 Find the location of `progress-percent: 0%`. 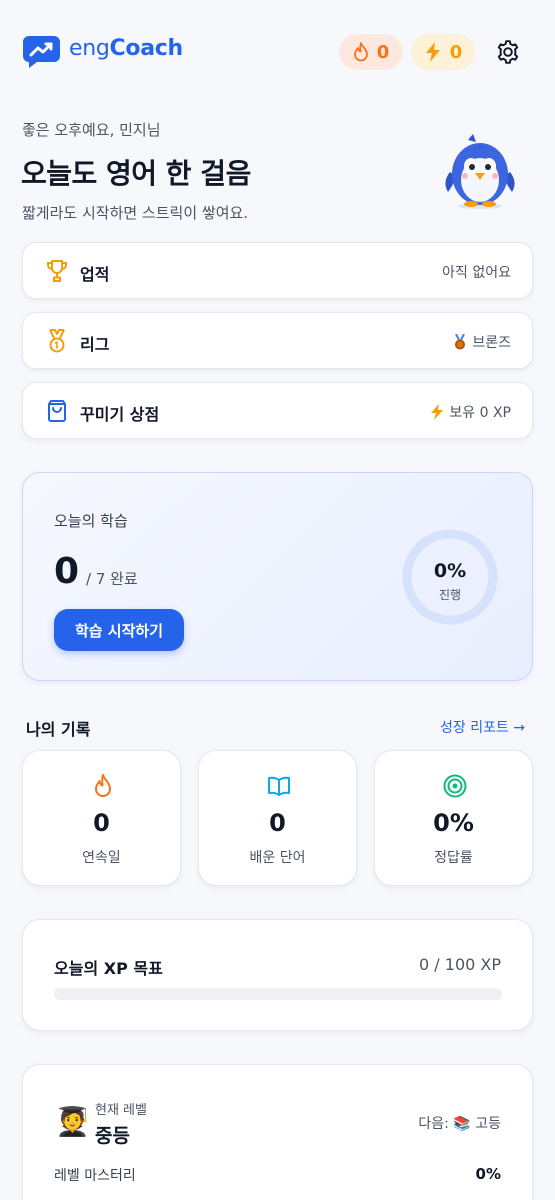

progress-percent: 0% is located at coordinates (450, 571).